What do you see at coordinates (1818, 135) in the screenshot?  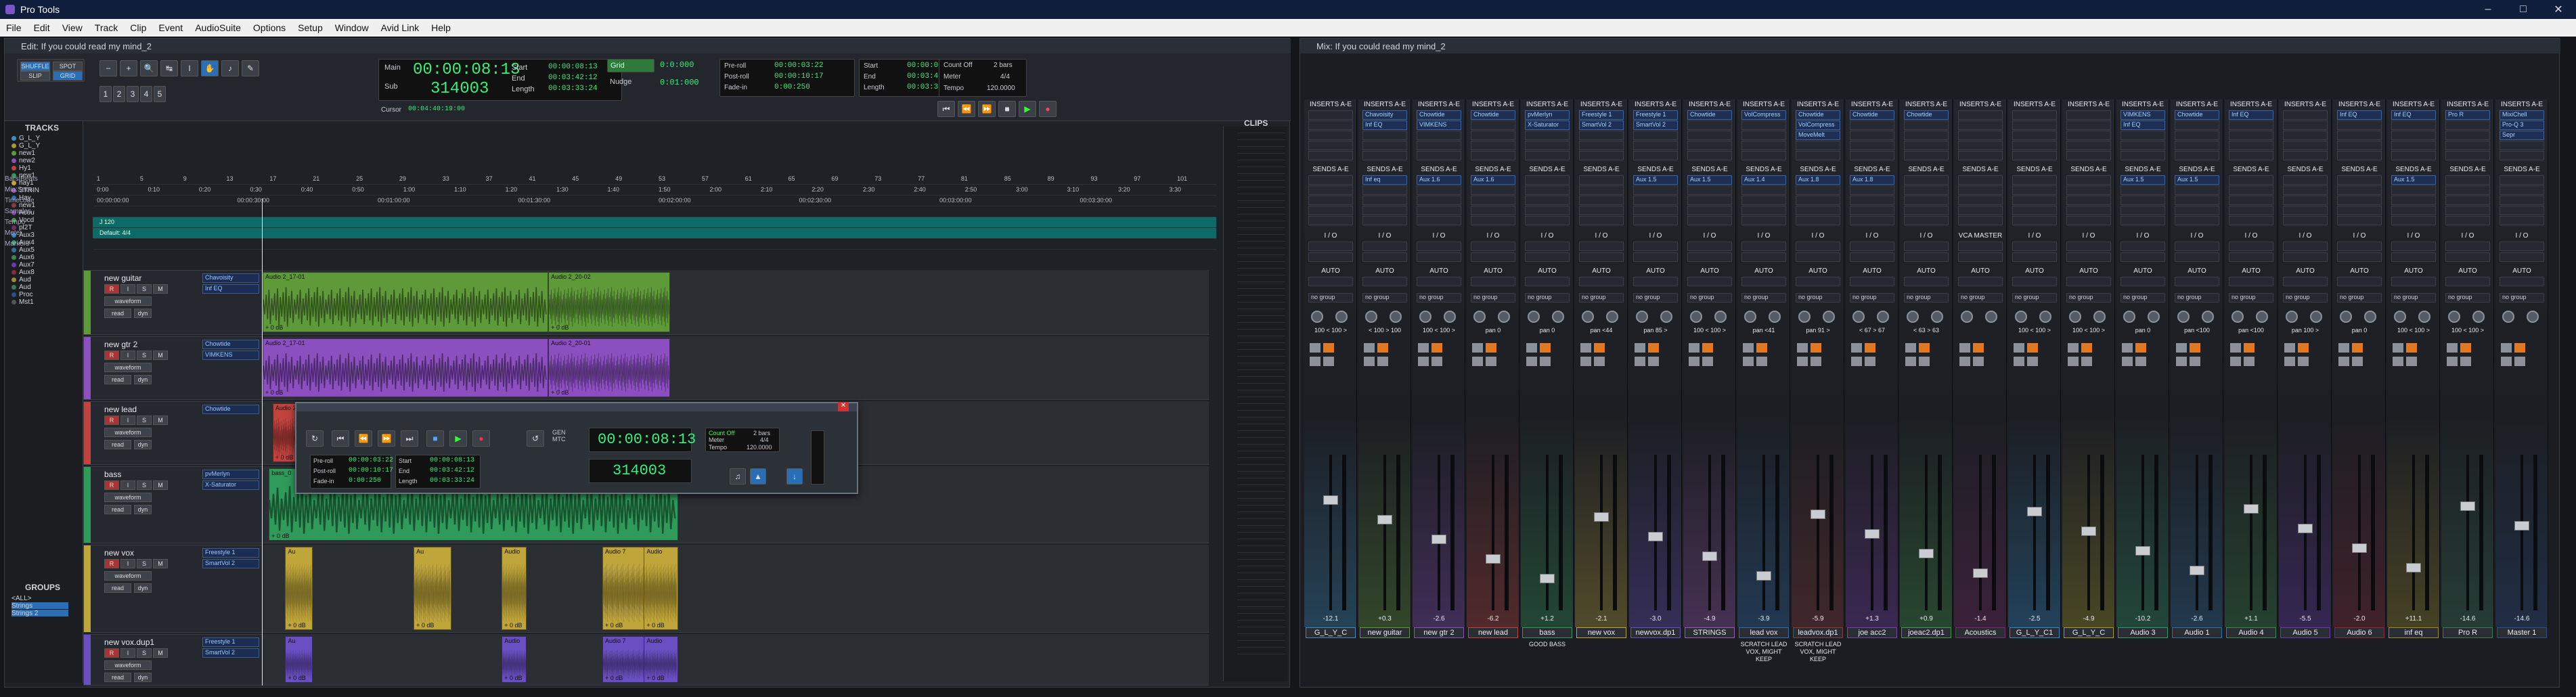 I see `insert-slot: MoveMelt` at bounding box center [1818, 135].